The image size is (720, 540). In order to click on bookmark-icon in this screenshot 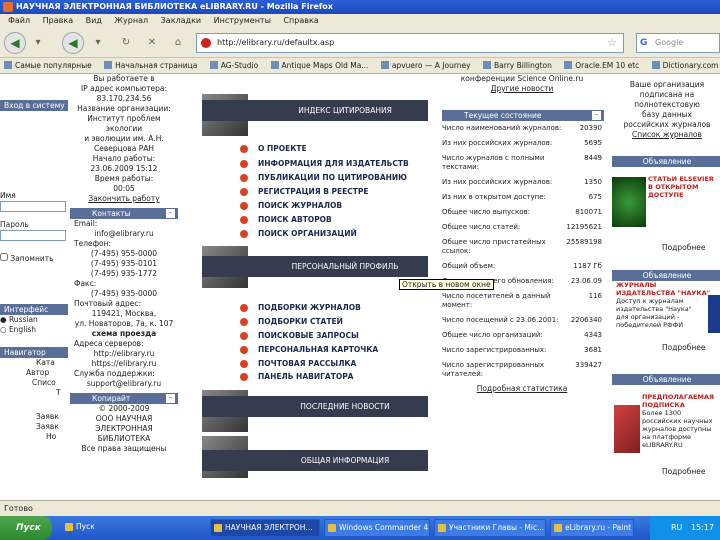, I will do `click(487, 65)`.